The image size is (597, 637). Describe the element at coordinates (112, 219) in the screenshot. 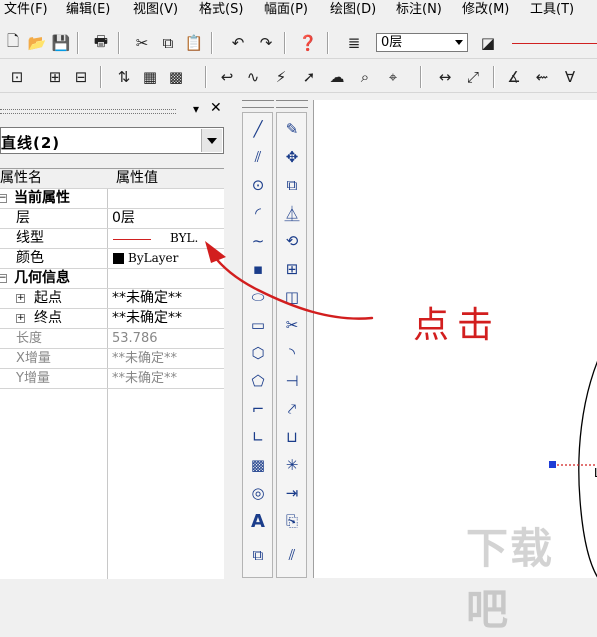

I see `property-row-layer: 层 0层` at that location.